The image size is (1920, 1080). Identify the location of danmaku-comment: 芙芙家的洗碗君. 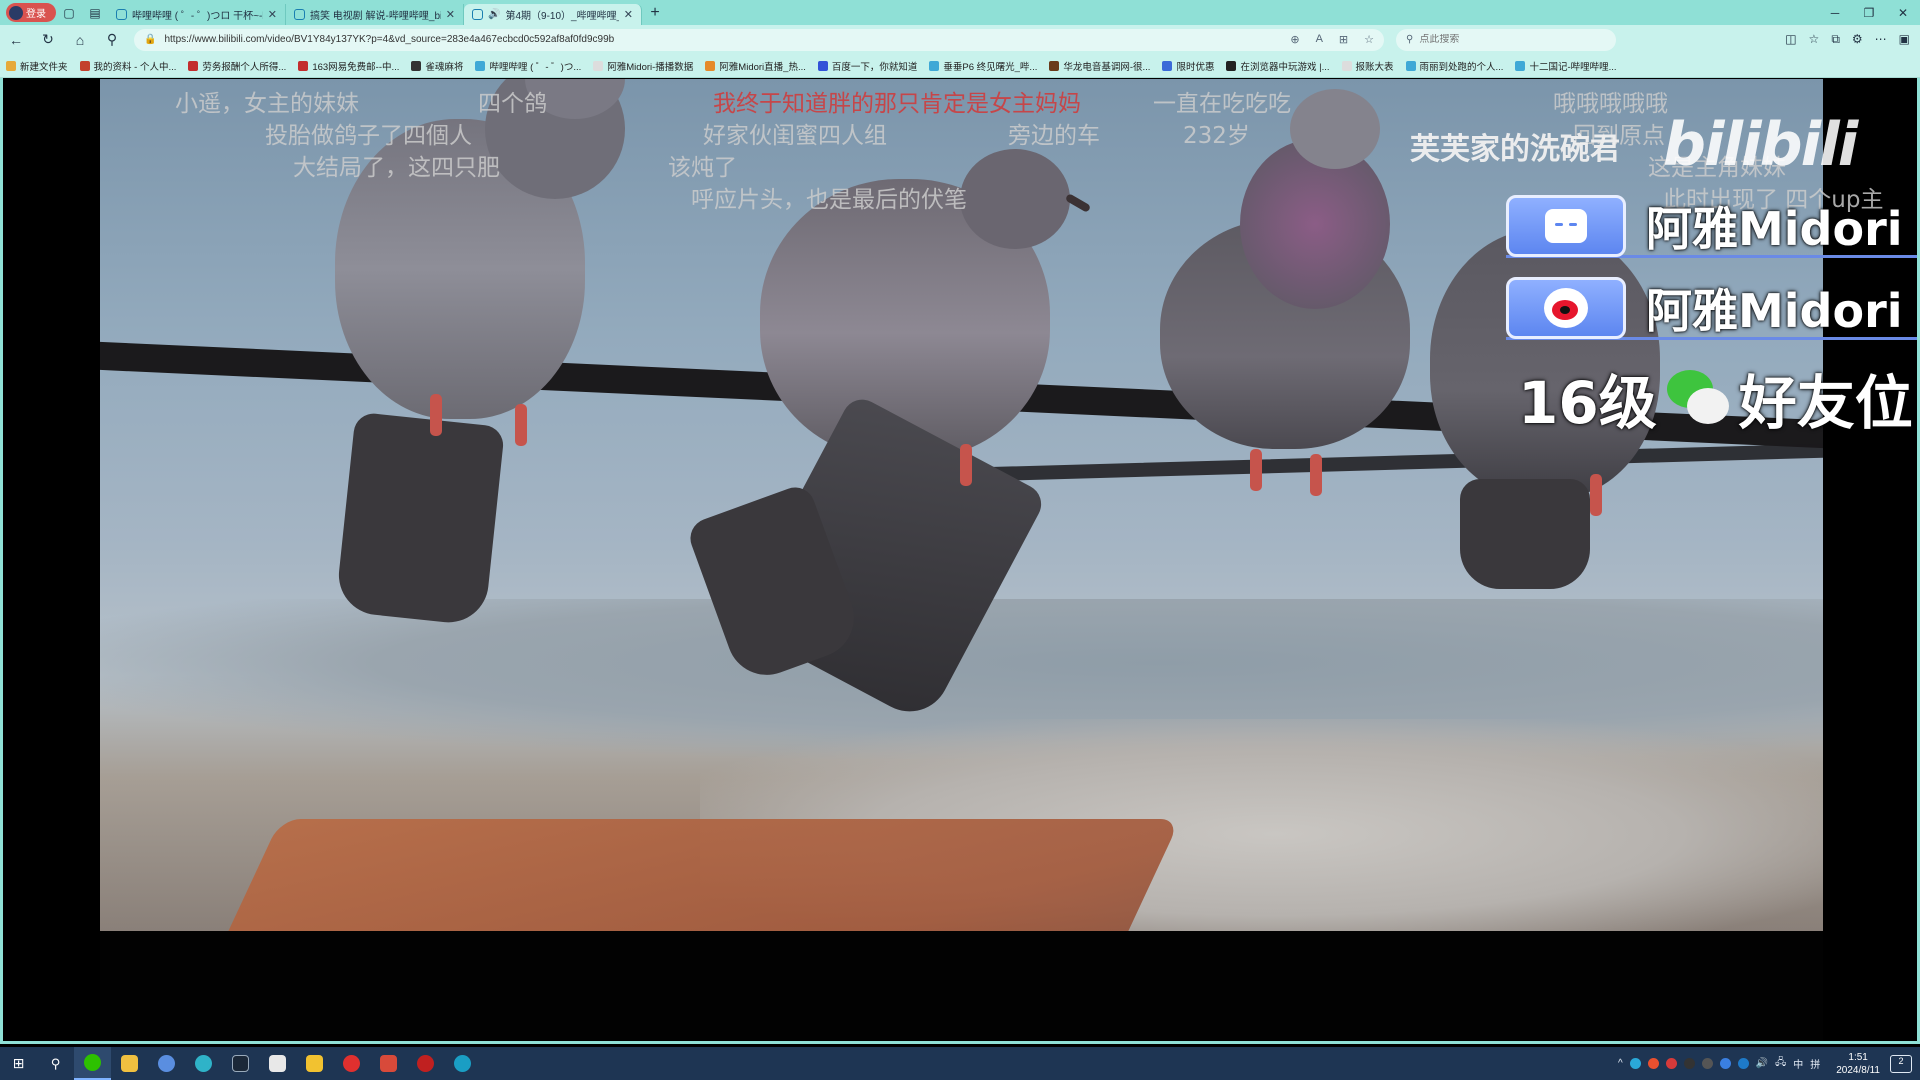
(1515, 149).